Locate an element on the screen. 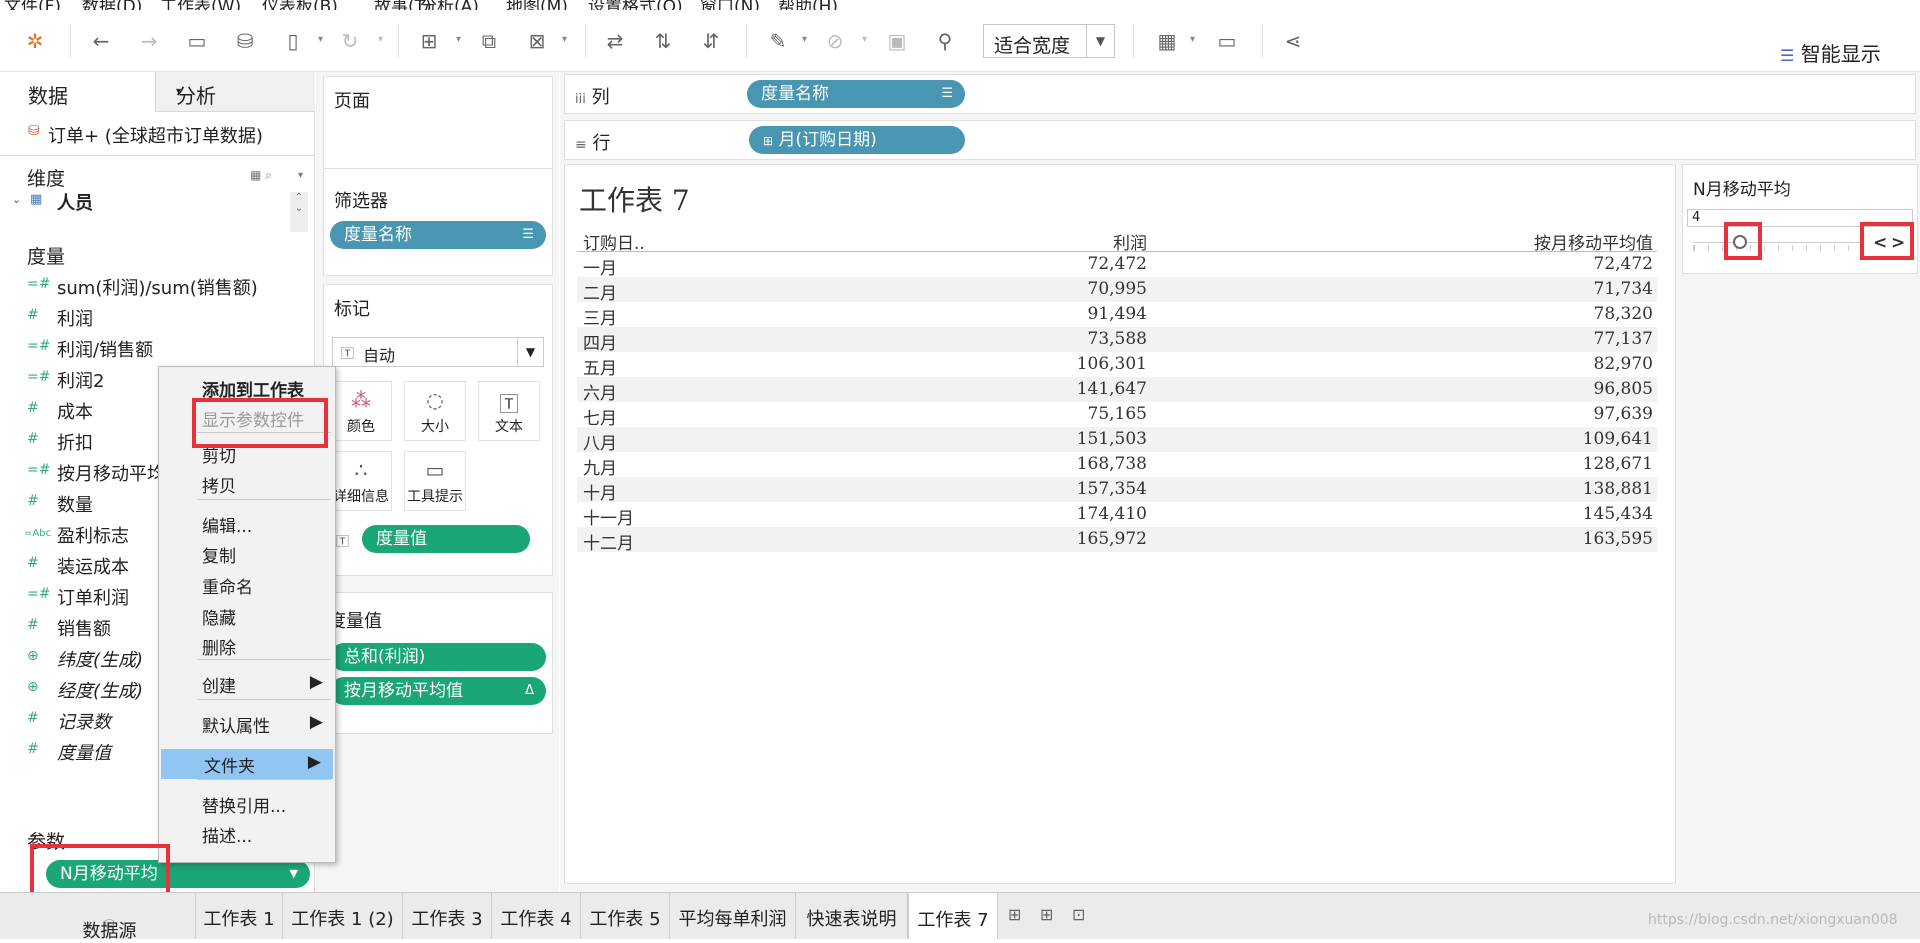  context-menu-item: 文件夹 ▶ is located at coordinates (247, 764).